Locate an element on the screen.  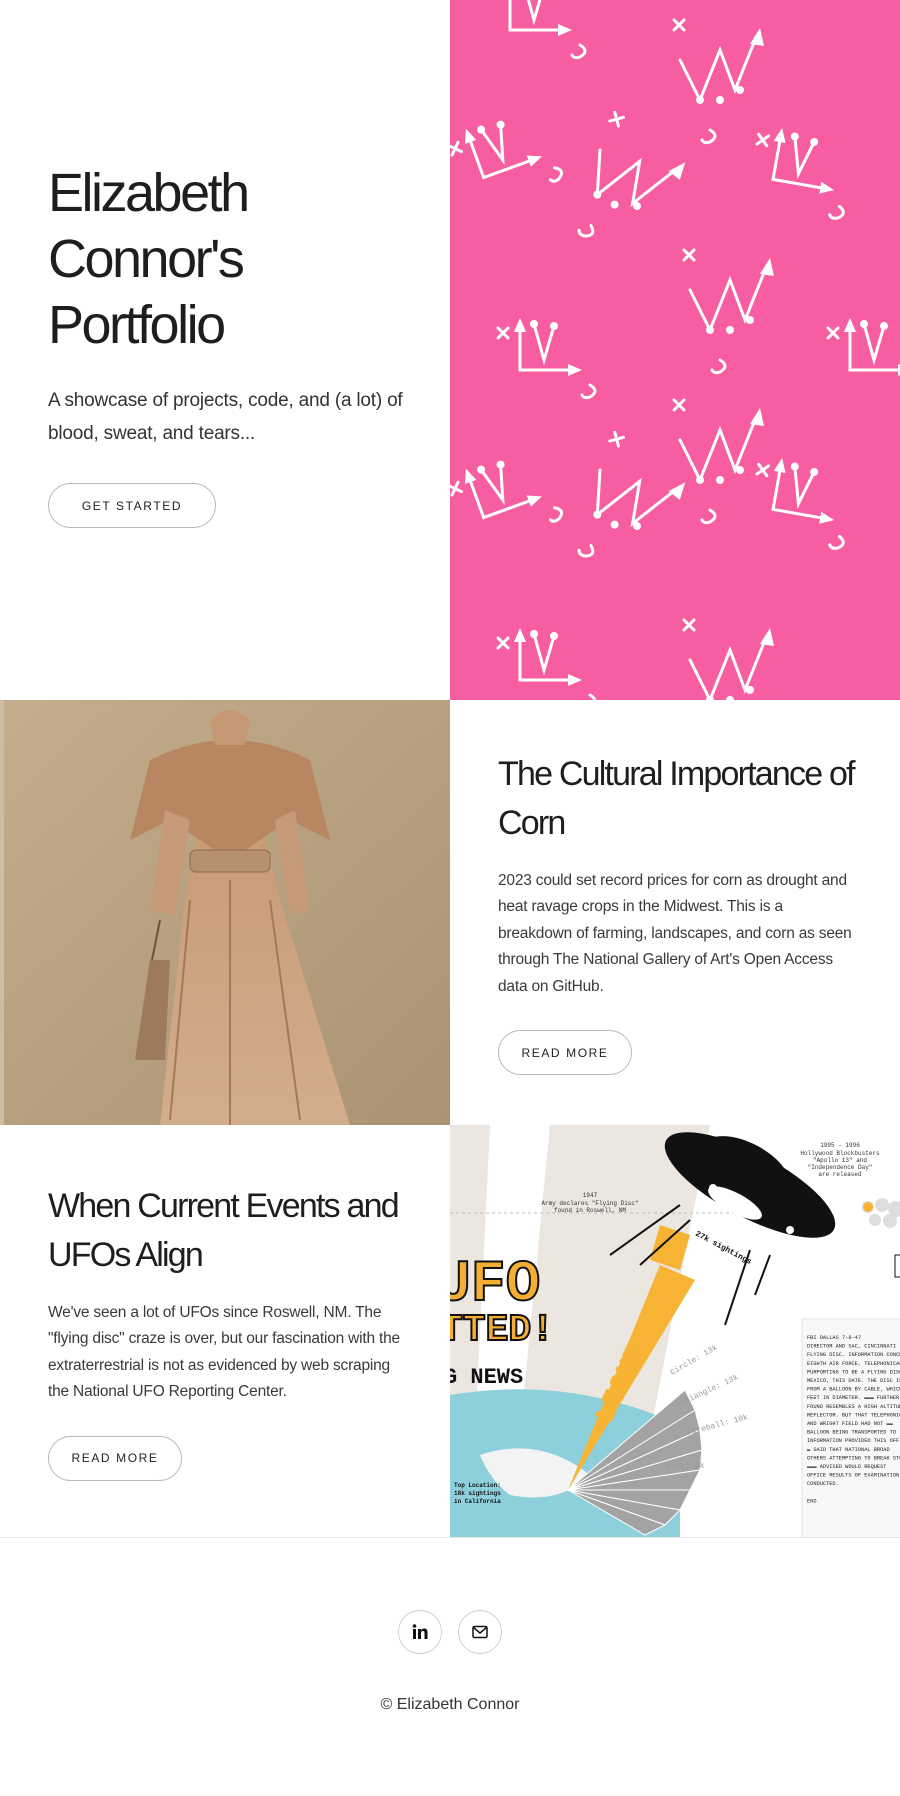
ufo-headline-2: TTED! is located at coordinates (502, 1330).